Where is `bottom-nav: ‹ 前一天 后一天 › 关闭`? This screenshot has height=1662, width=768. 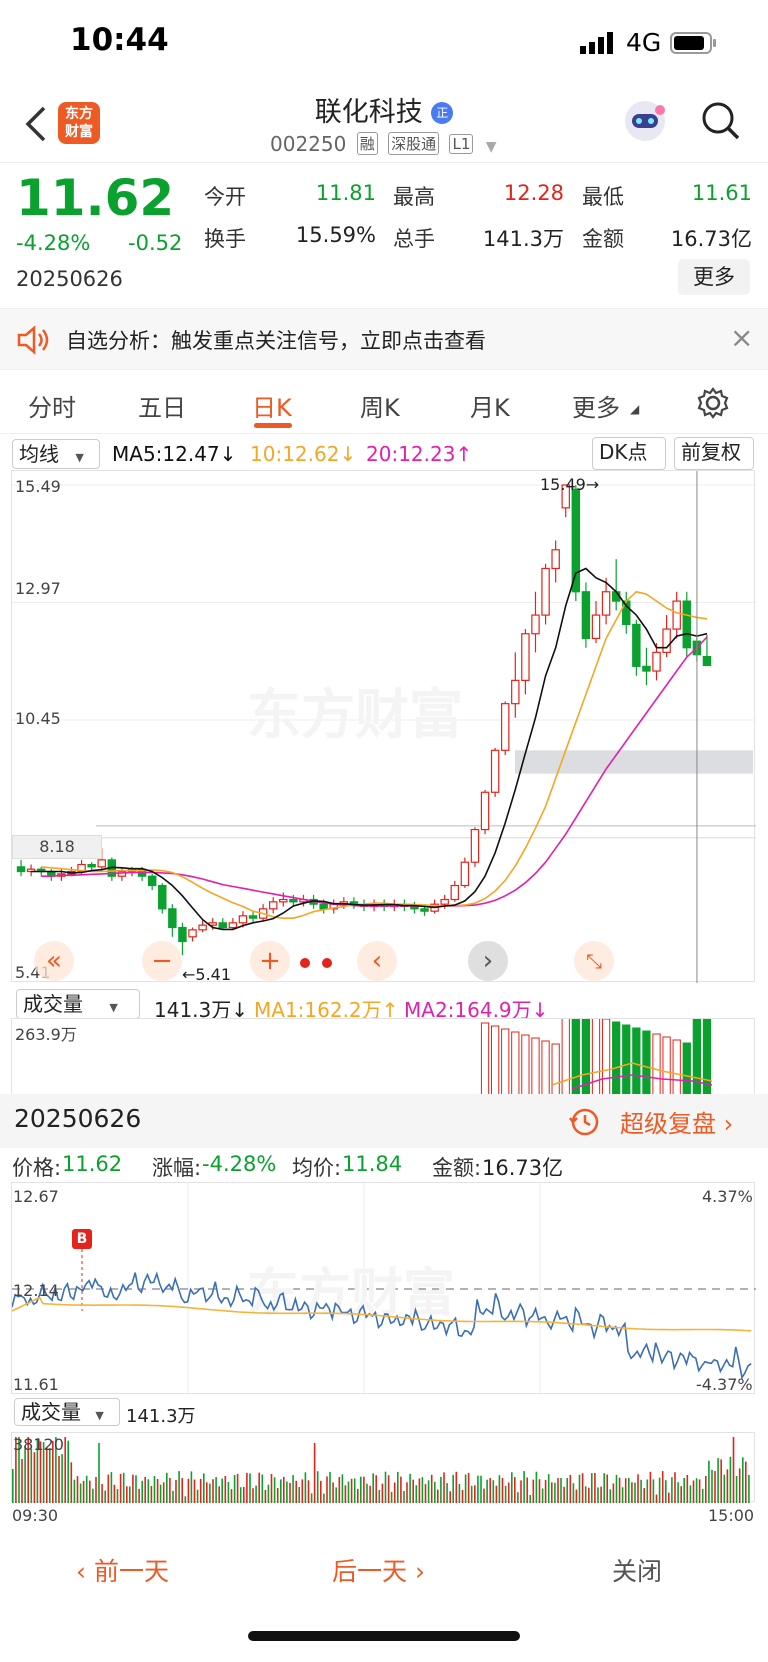 bottom-nav: ‹ 前一天 后一天 › 关闭 is located at coordinates (384, 1568).